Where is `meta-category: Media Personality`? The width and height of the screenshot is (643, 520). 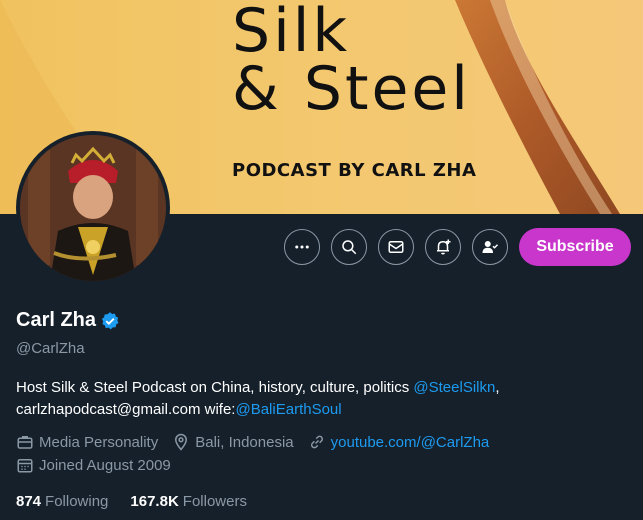
meta-category: Media Personality is located at coordinates (87, 442).